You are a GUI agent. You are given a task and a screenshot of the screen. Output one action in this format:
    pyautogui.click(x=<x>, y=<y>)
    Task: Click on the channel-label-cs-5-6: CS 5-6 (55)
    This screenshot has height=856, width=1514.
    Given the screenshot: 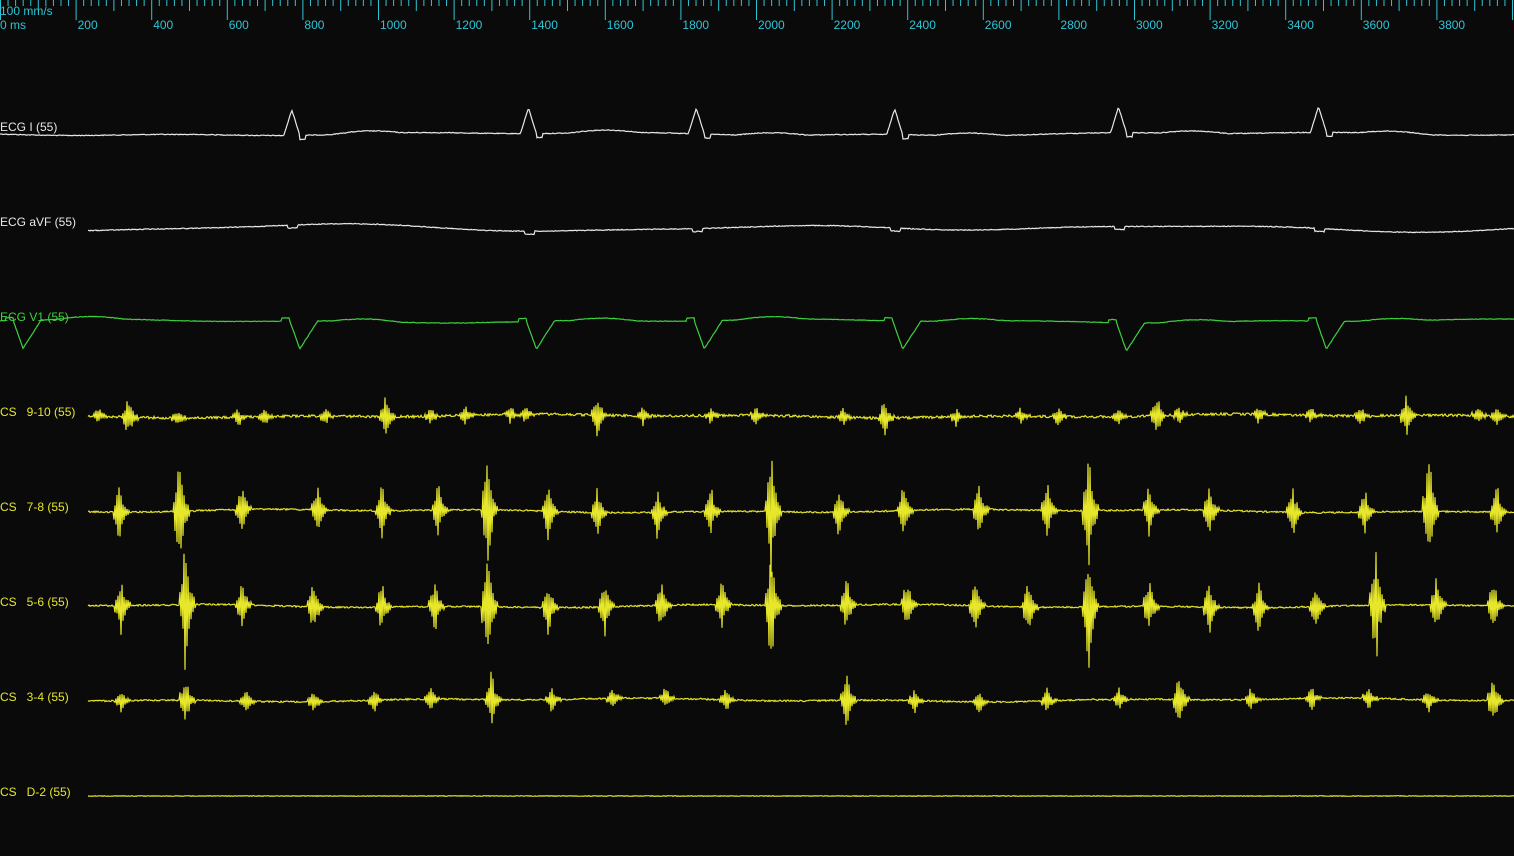 What is the action you would take?
    pyautogui.click(x=34, y=602)
    